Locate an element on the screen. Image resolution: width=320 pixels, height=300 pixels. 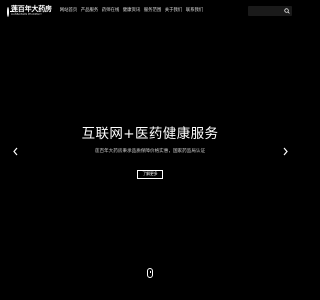
nav-item-pharmacist: 药师在线 is located at coordinates (110, 11).